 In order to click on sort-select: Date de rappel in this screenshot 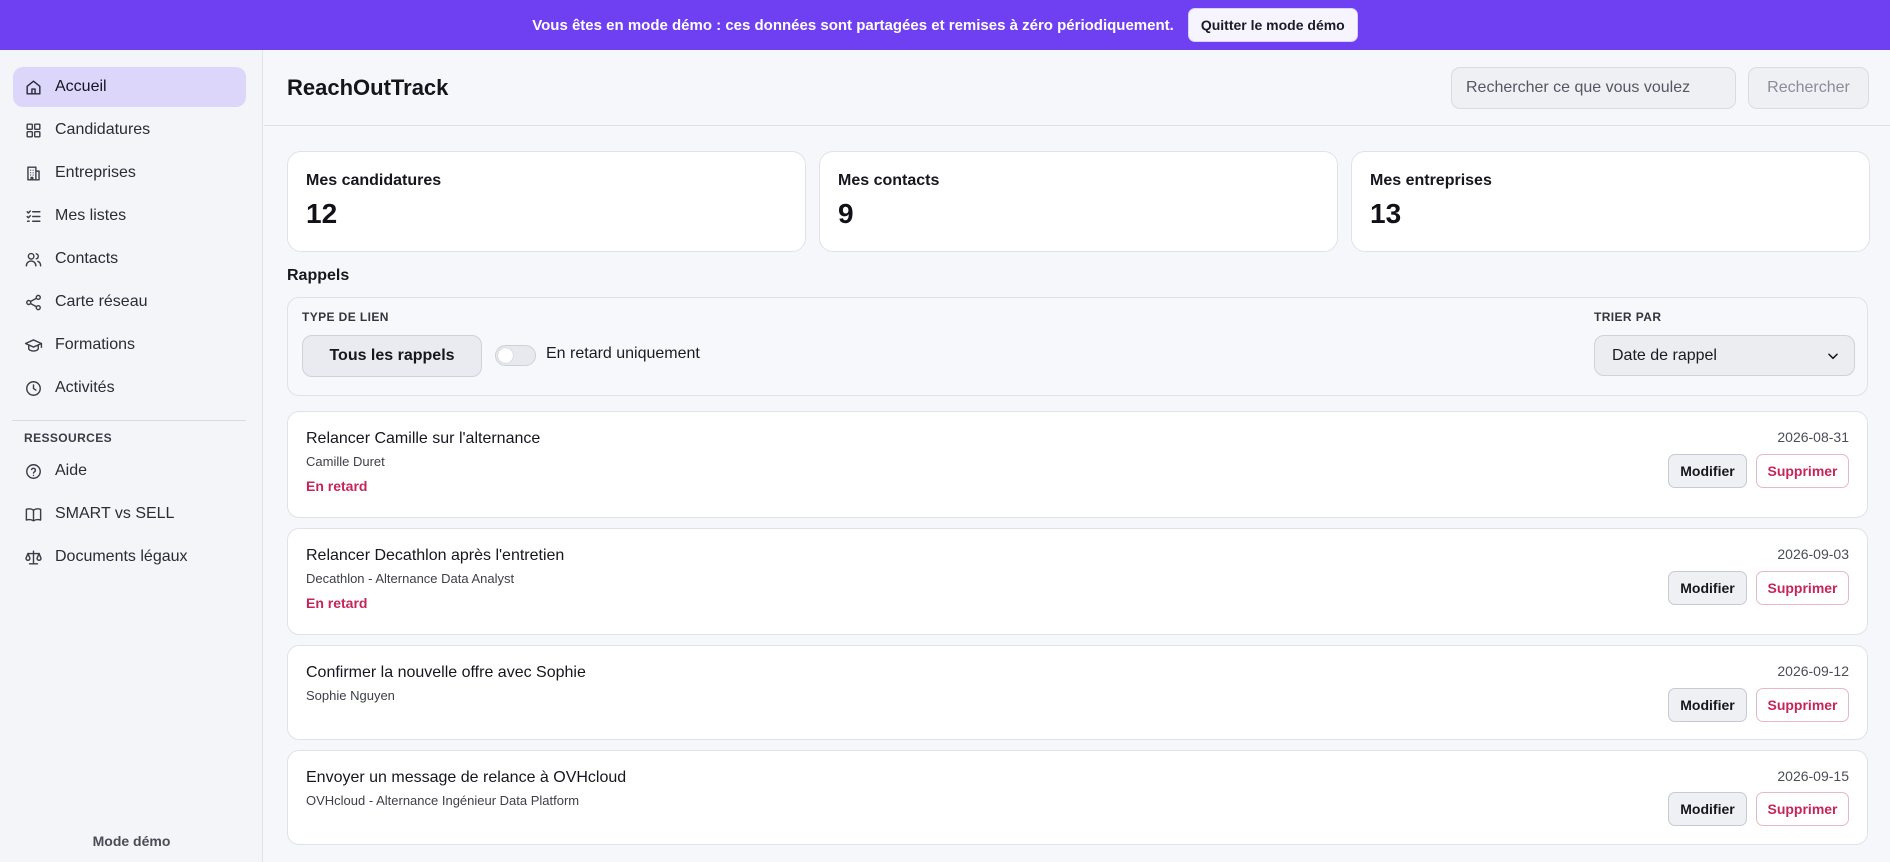, I will do `click(1724, 355)`.